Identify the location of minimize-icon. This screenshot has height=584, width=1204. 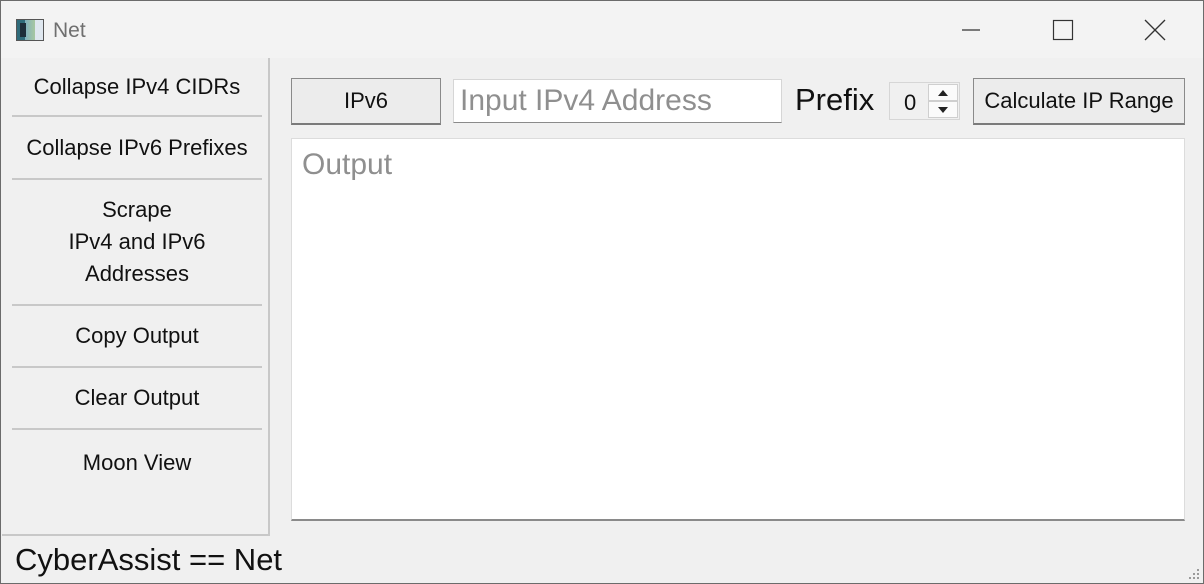
(971, 30).